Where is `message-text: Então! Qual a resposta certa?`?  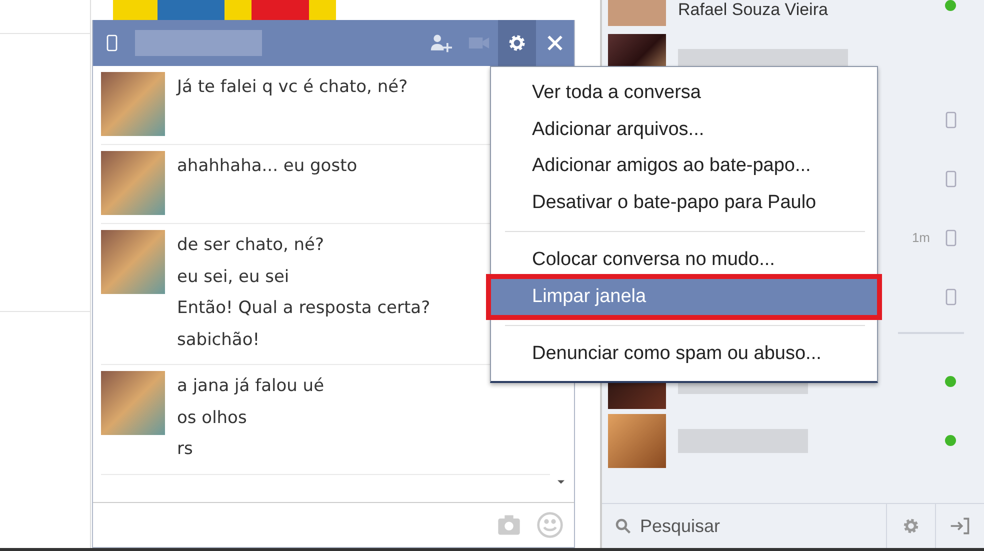
message-text: Então! Qual a resposta certa? is located at coordinates (303, 308).